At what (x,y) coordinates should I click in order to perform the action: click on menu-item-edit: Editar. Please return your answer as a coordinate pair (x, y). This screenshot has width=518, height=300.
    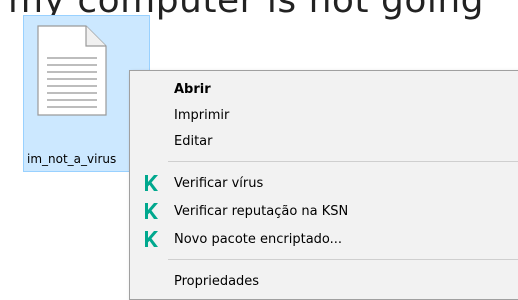
    Looking at the image, I should click on (324, 142).